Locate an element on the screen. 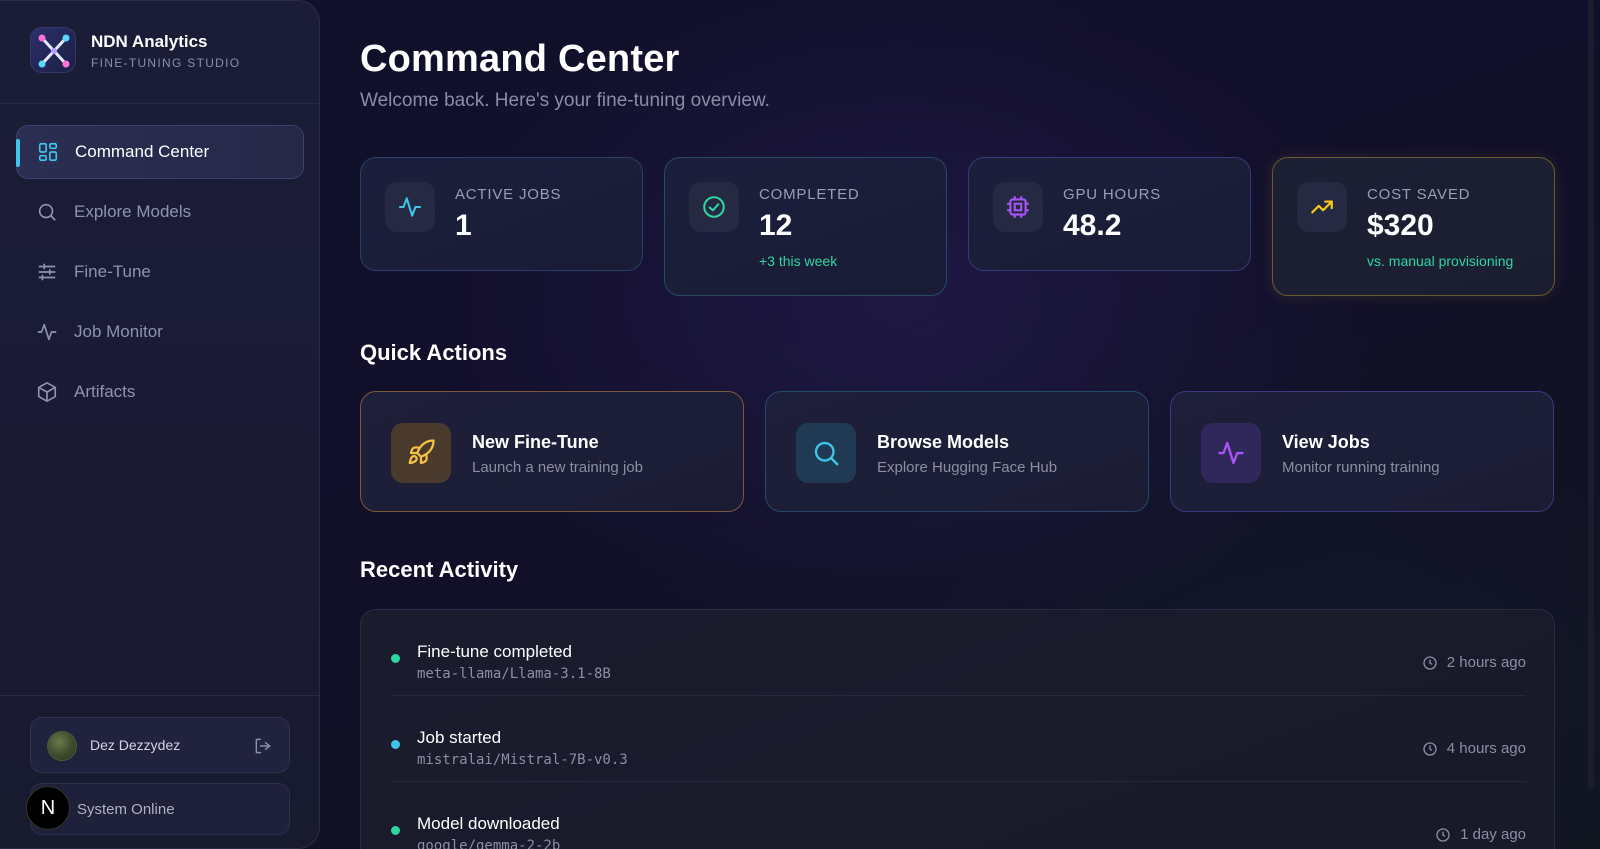 This screenshot has width=1600, height=849. sidebar-item-explore-models: Explore Models is located at coordinates (160, 212).